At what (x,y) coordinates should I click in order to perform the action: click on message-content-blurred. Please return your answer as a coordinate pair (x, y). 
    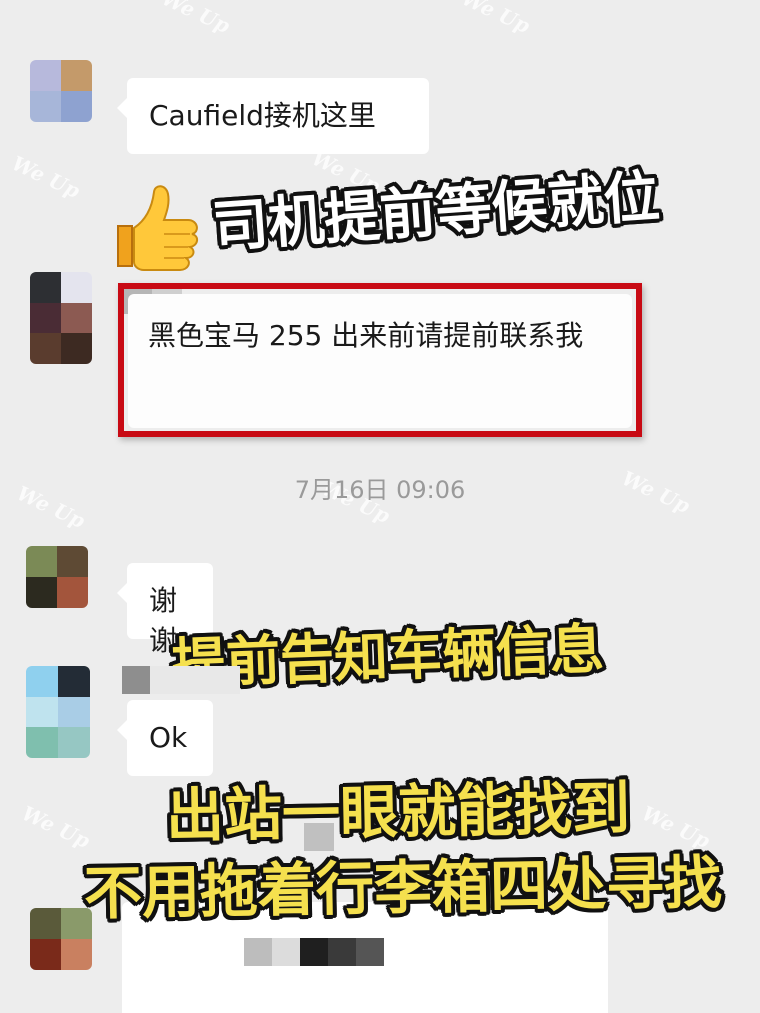
    Looking at the image, I should click on (314, 952).